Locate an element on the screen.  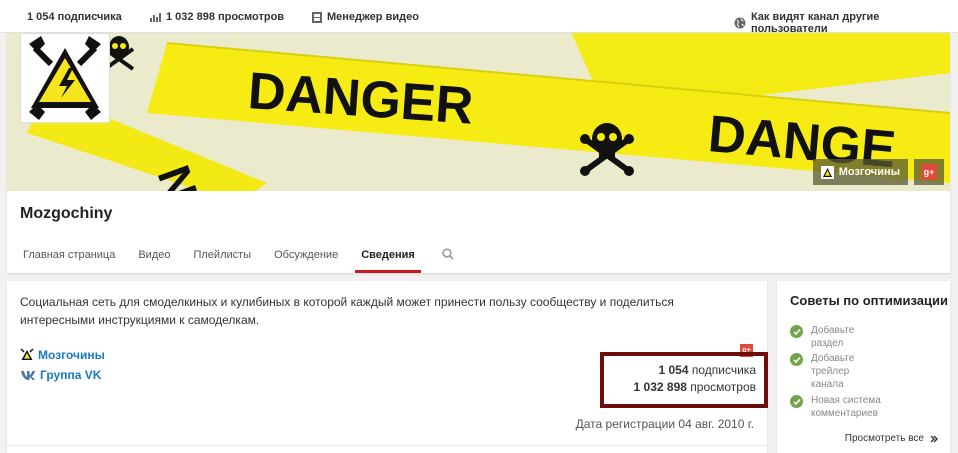
view-as-label: Как видят канал другие пользователи is located at coordinates (815, 23).